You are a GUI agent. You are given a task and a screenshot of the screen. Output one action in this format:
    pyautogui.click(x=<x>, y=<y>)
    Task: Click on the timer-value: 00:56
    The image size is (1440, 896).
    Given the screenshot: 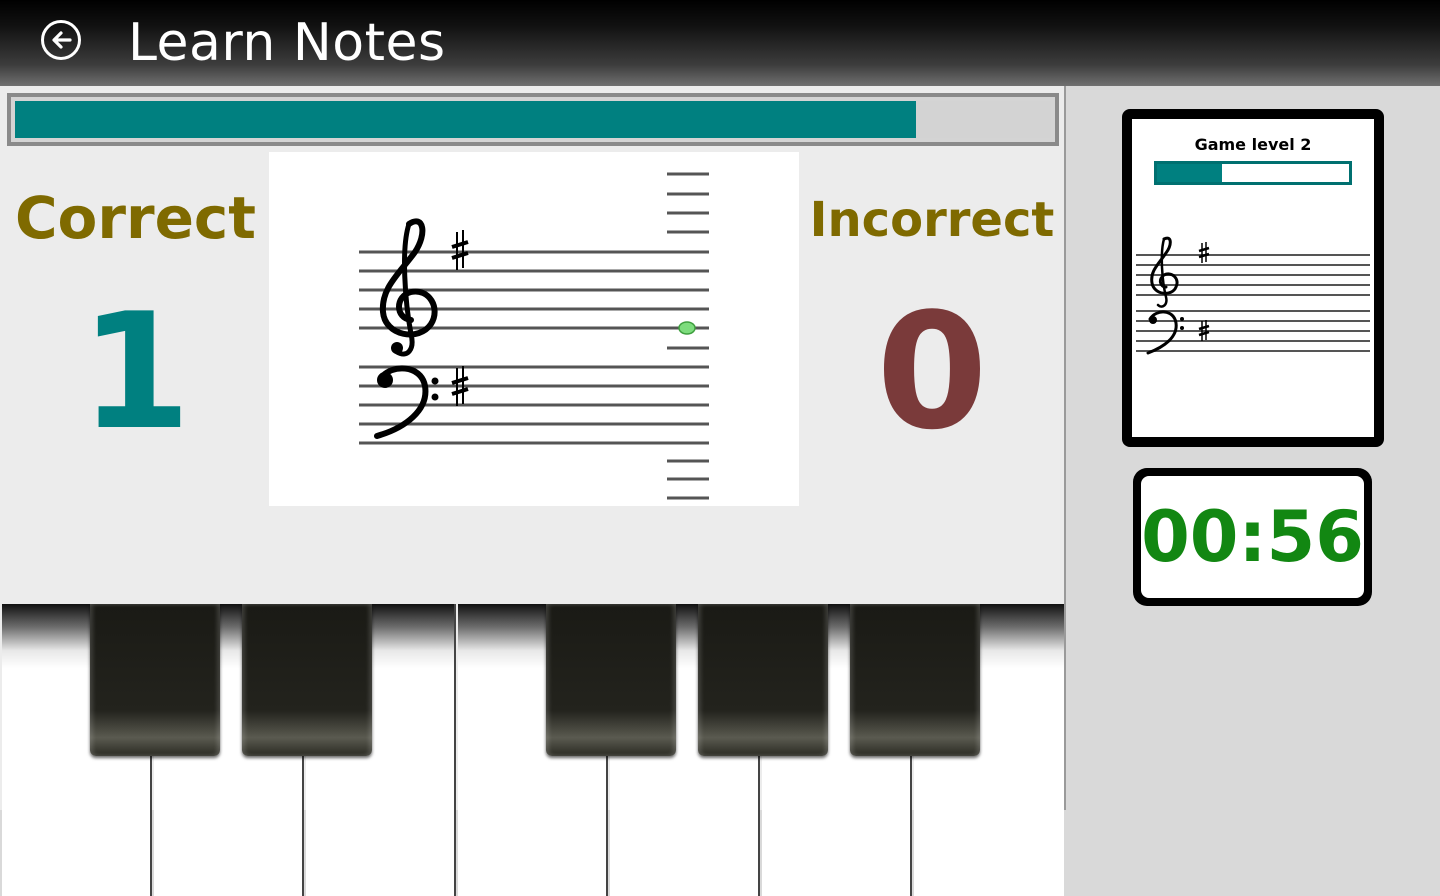 What is the action you would take?
    pyautogui.click(x=1252, y=537)
    